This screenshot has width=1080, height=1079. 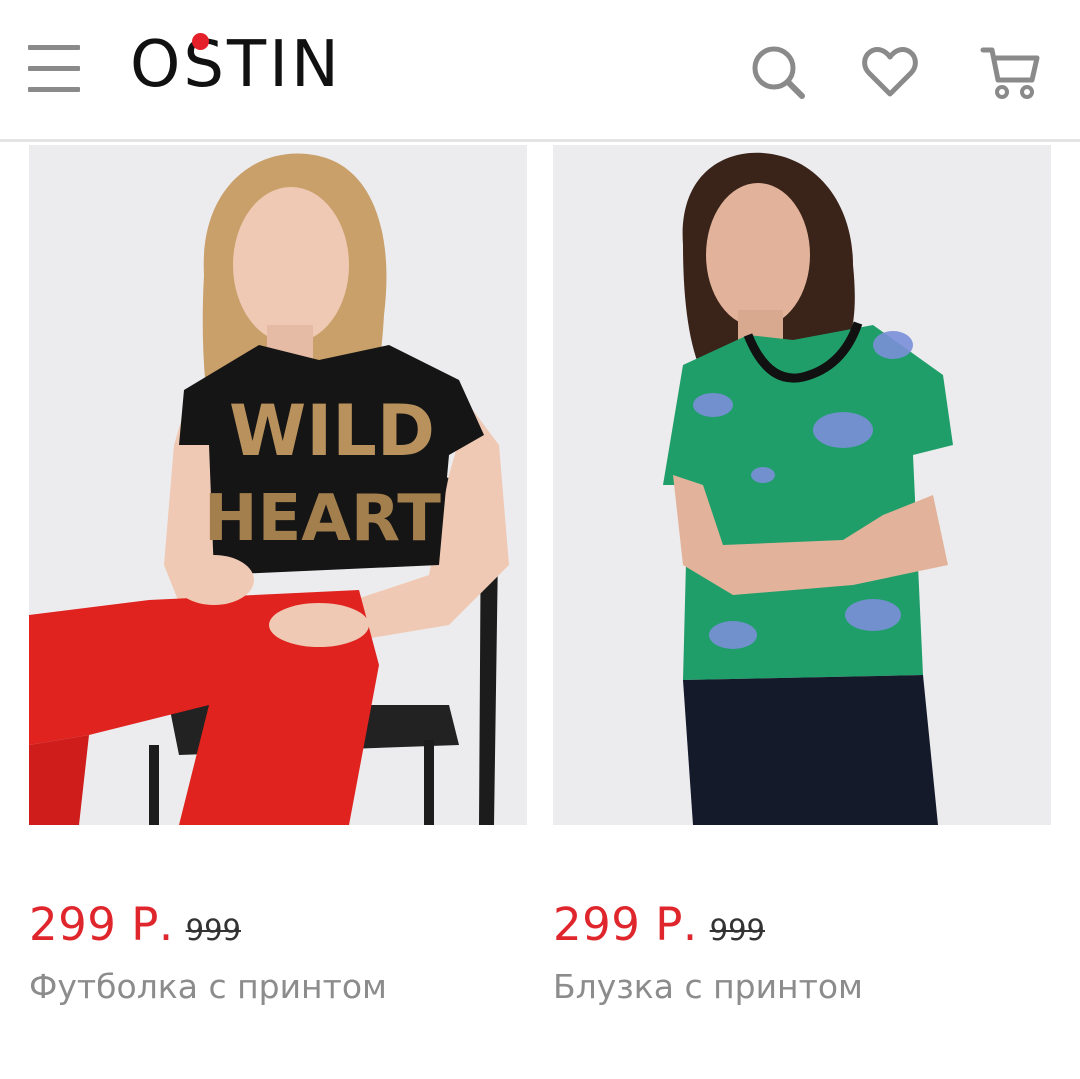 I want to click on search-button, so click(x=778, y=72).